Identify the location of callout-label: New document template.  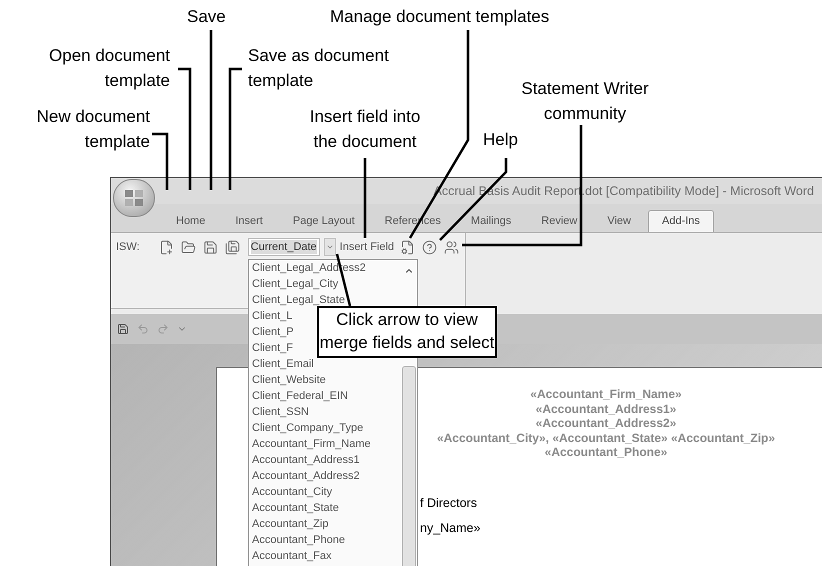
(93, 129).